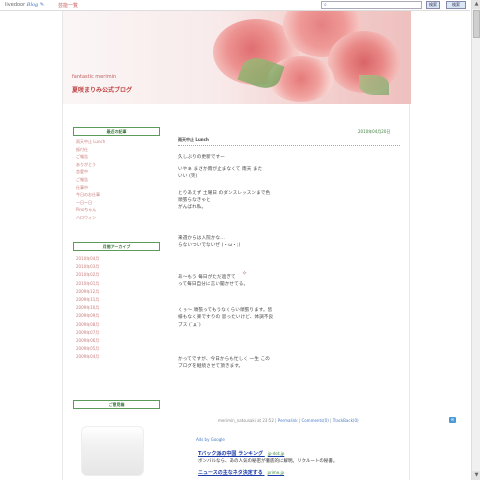 This screenshot has height=480, width=480. I want to click on archive-link: 2010年03月, so click(87, 267).